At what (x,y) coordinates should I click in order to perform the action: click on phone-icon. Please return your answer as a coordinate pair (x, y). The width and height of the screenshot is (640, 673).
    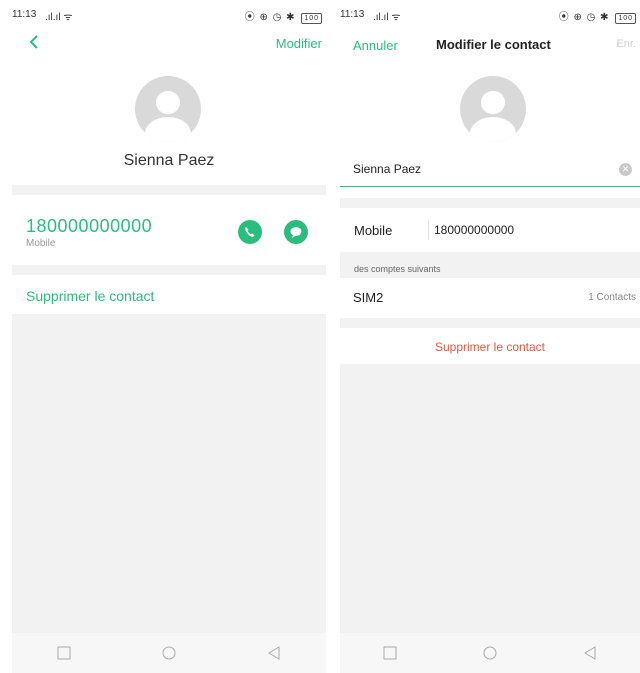
    Looking at the image, I should click on (250, 232).